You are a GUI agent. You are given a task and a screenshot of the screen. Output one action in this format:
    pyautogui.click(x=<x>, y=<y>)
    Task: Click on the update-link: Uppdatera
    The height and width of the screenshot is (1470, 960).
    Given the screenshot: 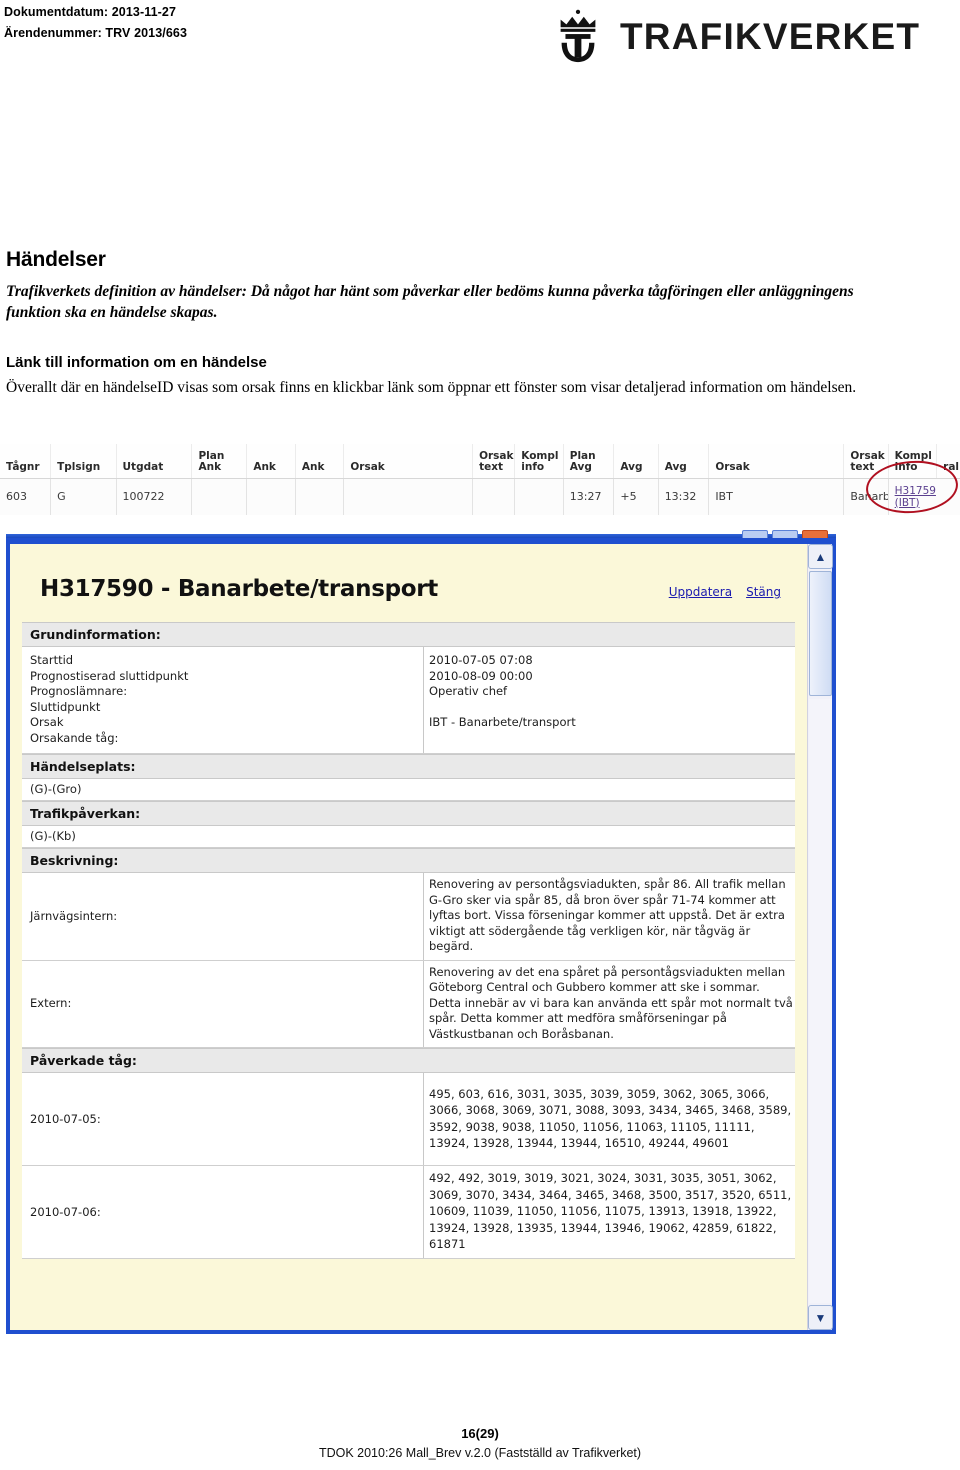 What is the action you would take?
    pyautogui.click(x=700, y=592)
    